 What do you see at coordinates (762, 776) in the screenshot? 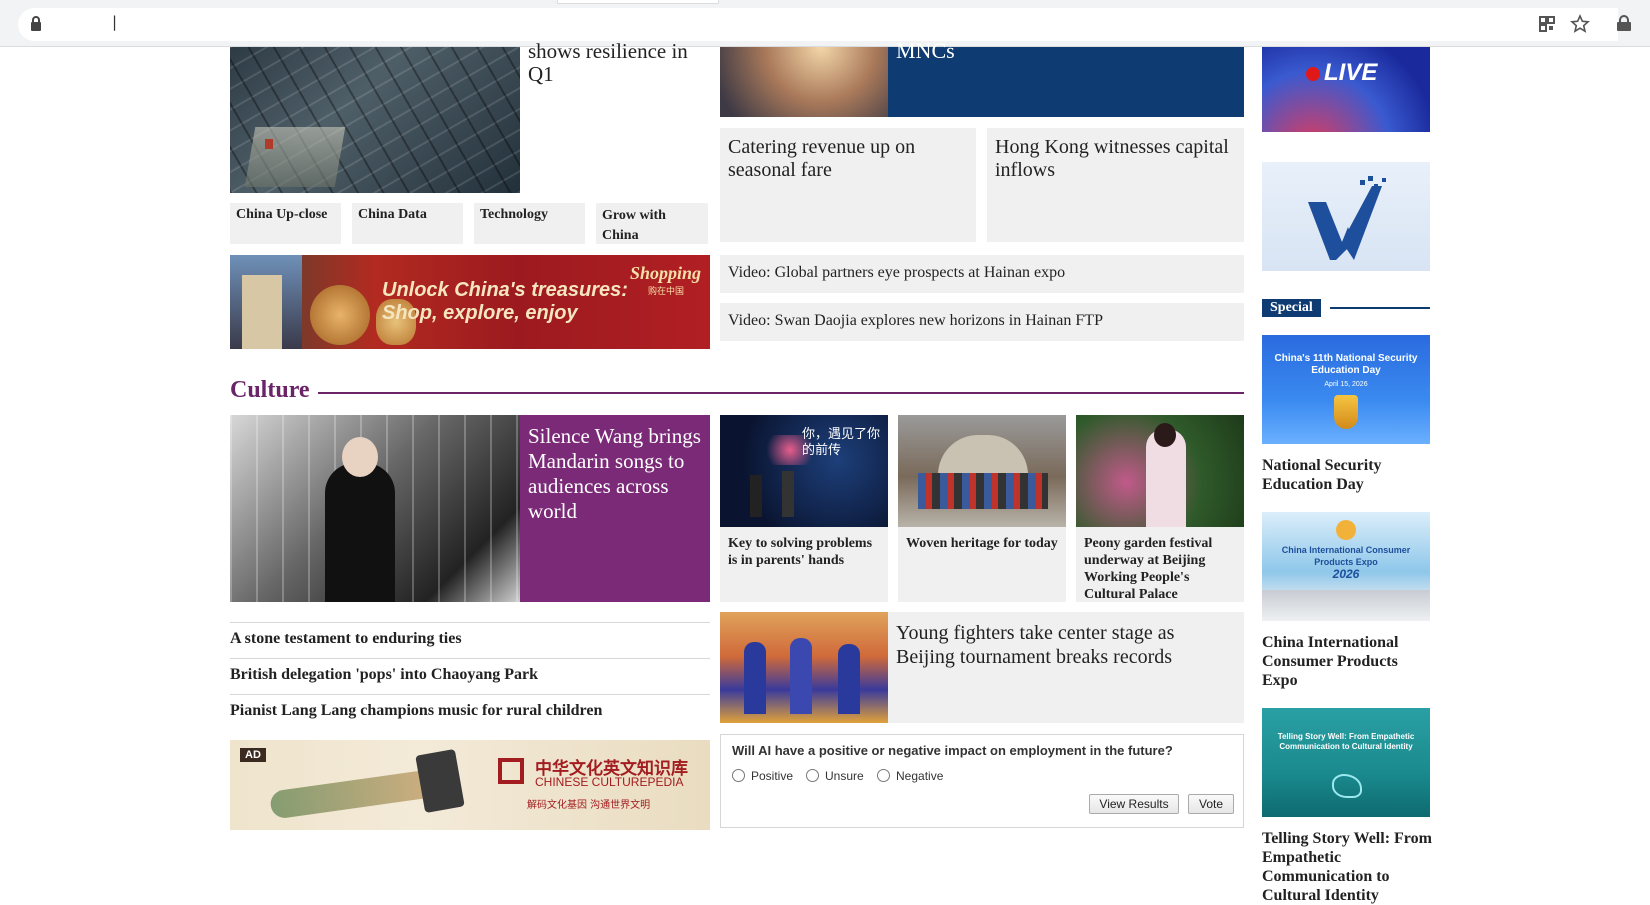
I see `poll-option-positive: Positive` at bounding box center [762, 776].